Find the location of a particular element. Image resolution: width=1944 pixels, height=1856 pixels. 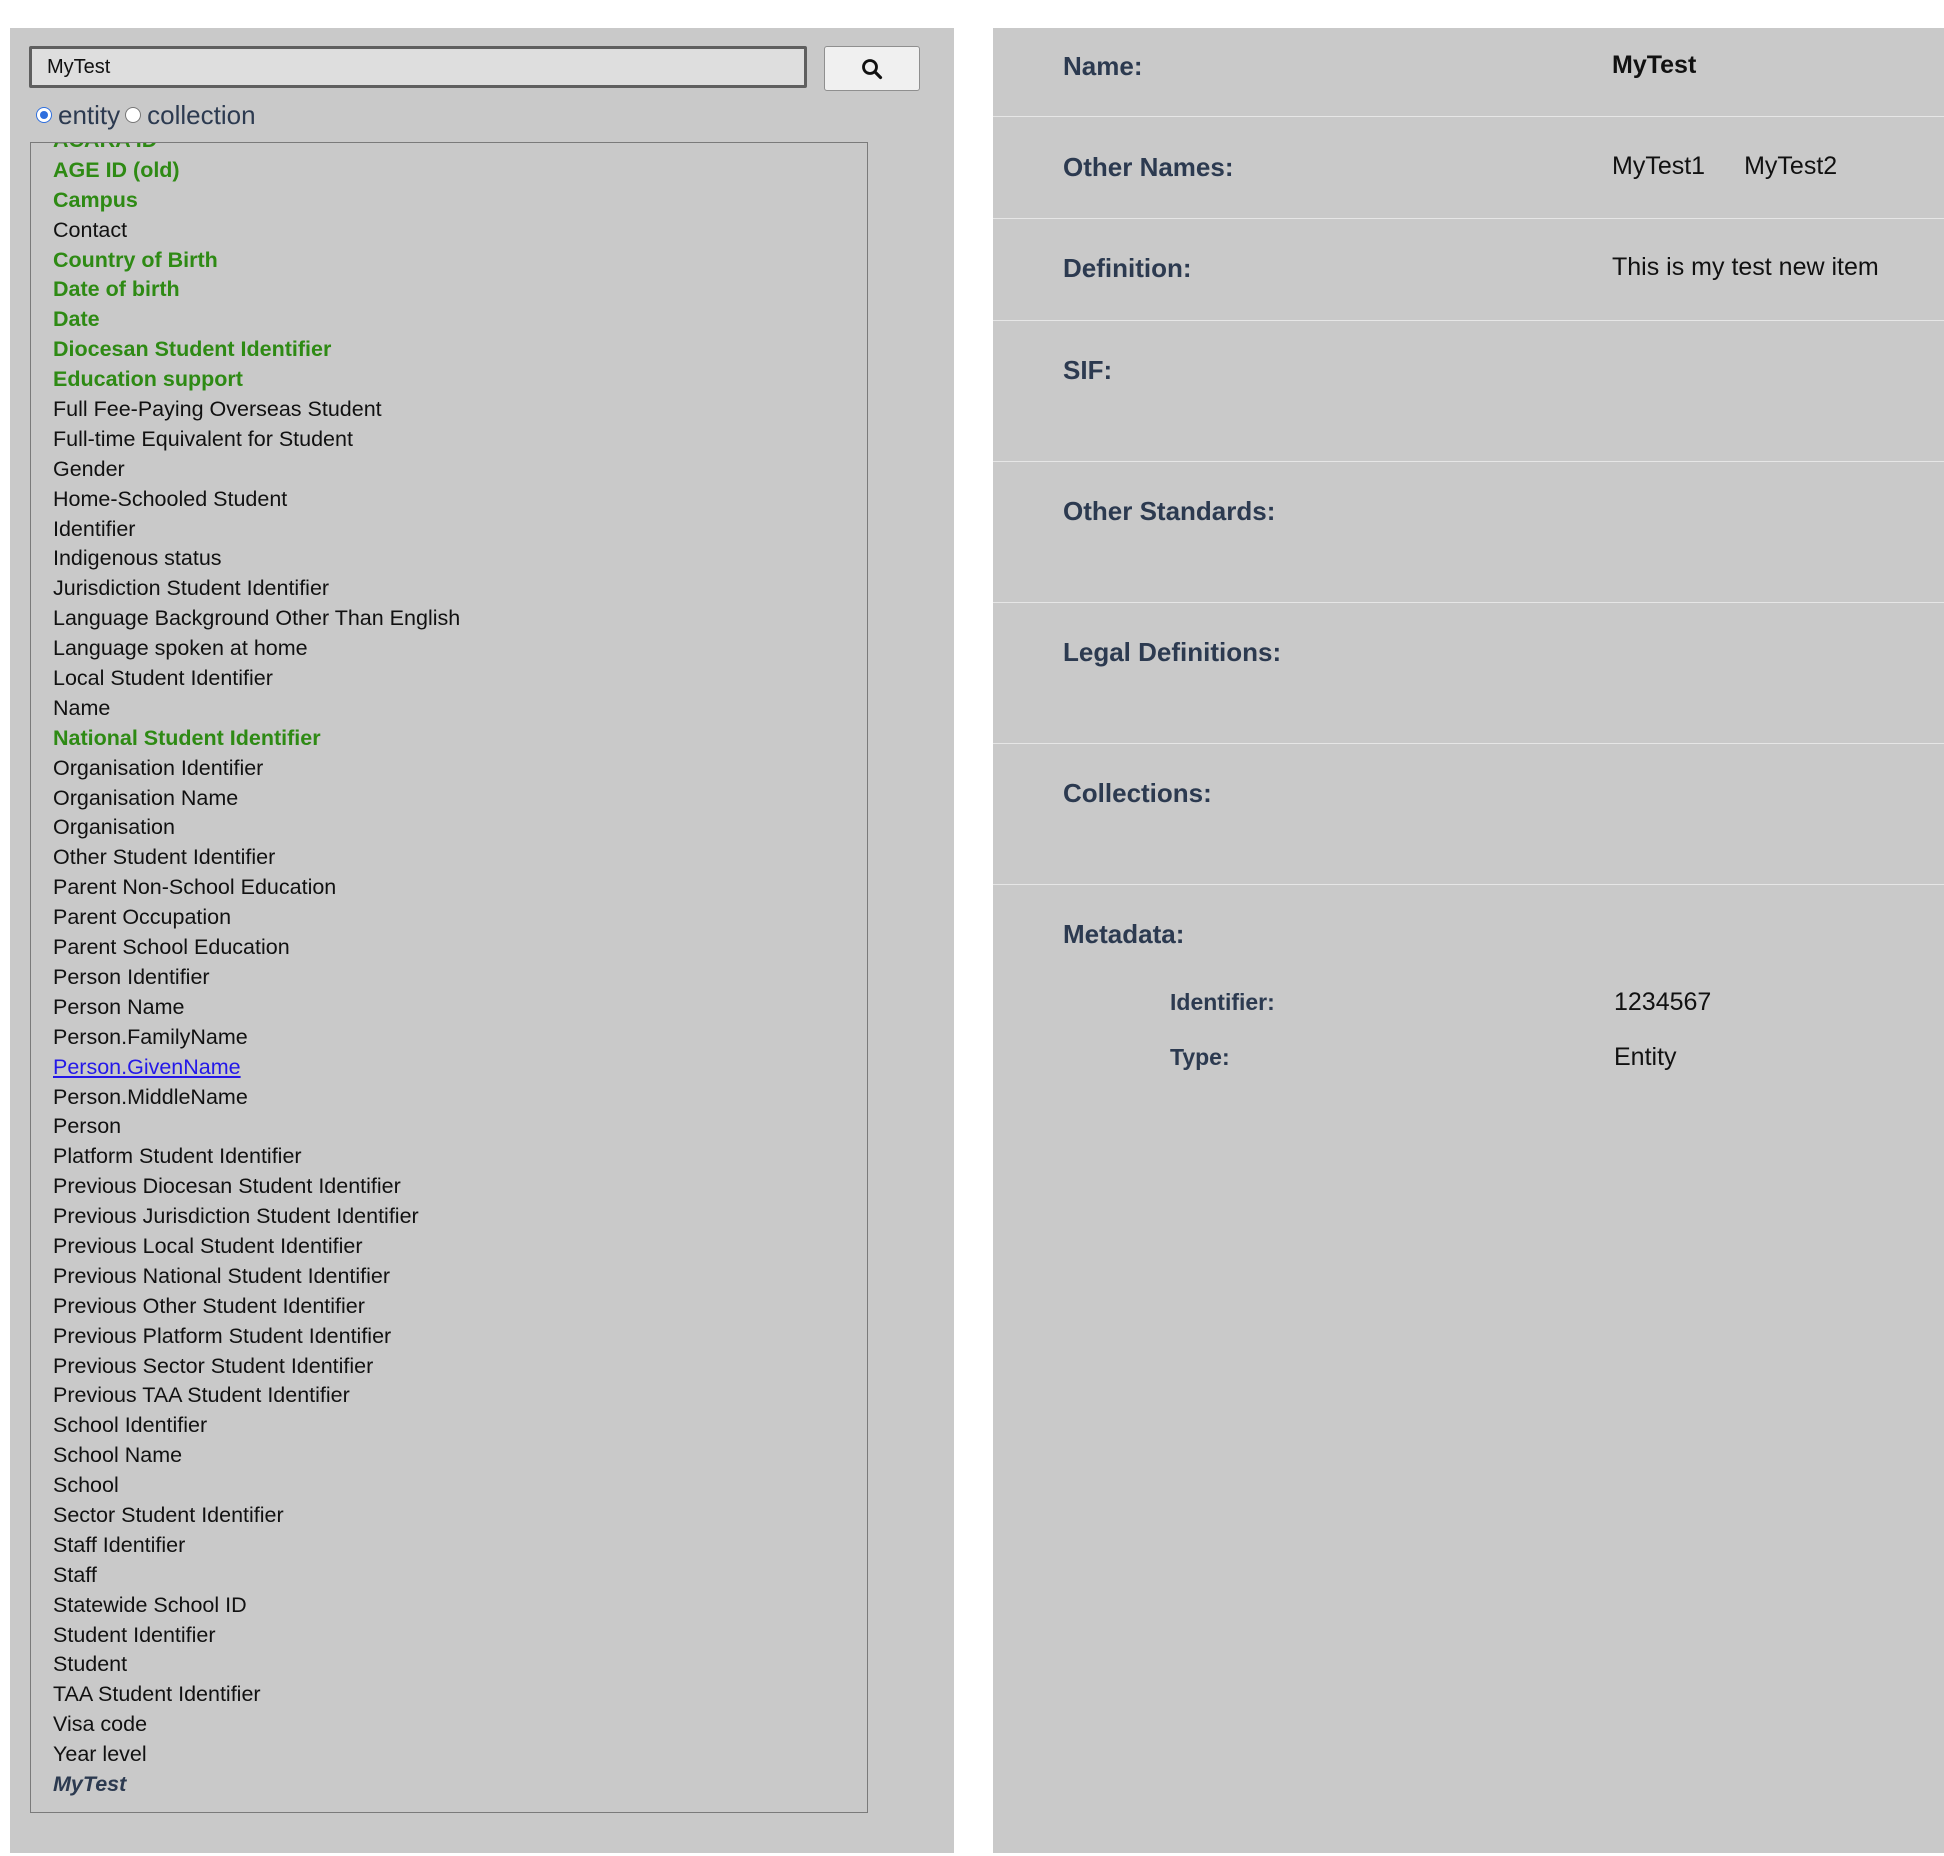

list-item: Statewide School ID is located at coordinates (460, 1606).